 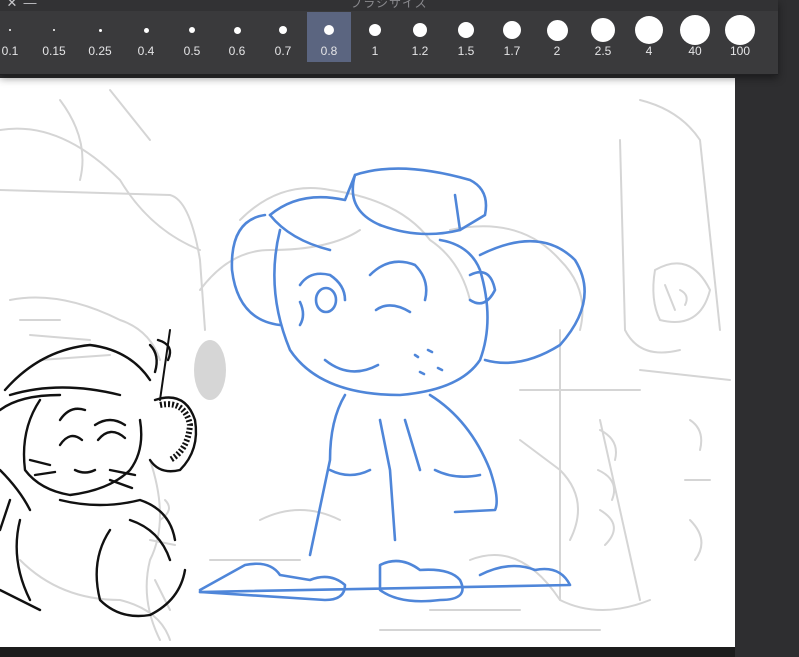 I want to click on brush-size-option: 0.4, so click(x=146, y=37).